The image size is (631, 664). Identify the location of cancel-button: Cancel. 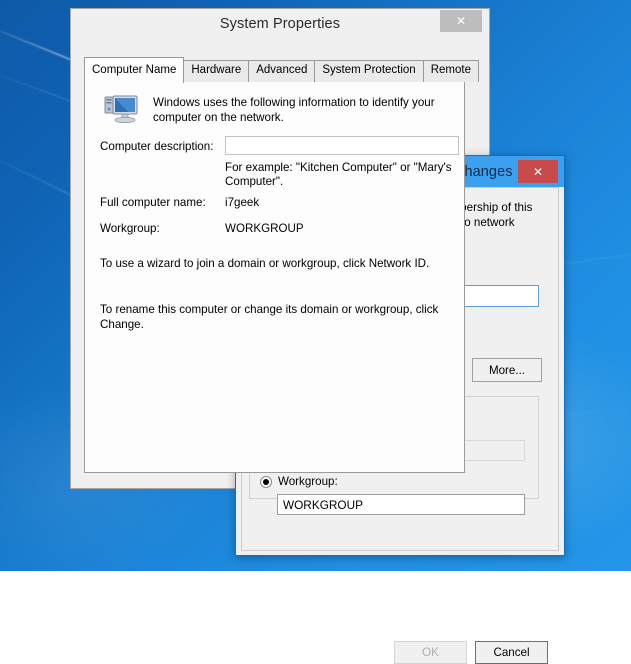
(511, 652).